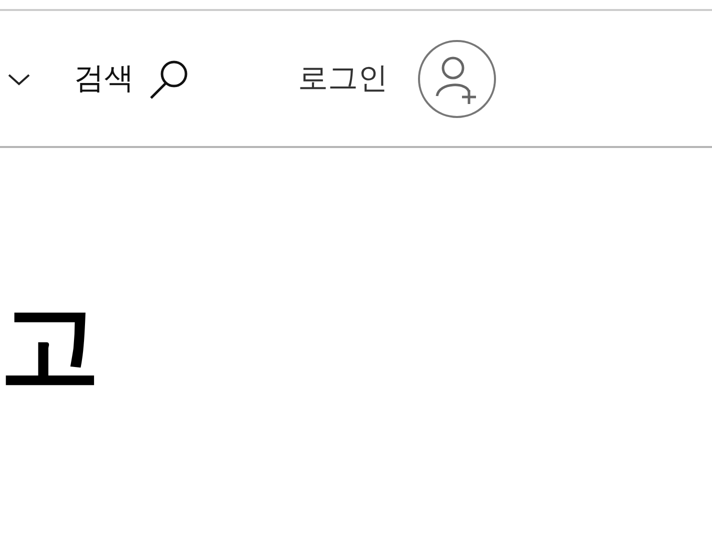  What do you see at coordinates (343, 78) in the screenshot?
I see `login-link: 로그인` at bounding box center [343, 78].